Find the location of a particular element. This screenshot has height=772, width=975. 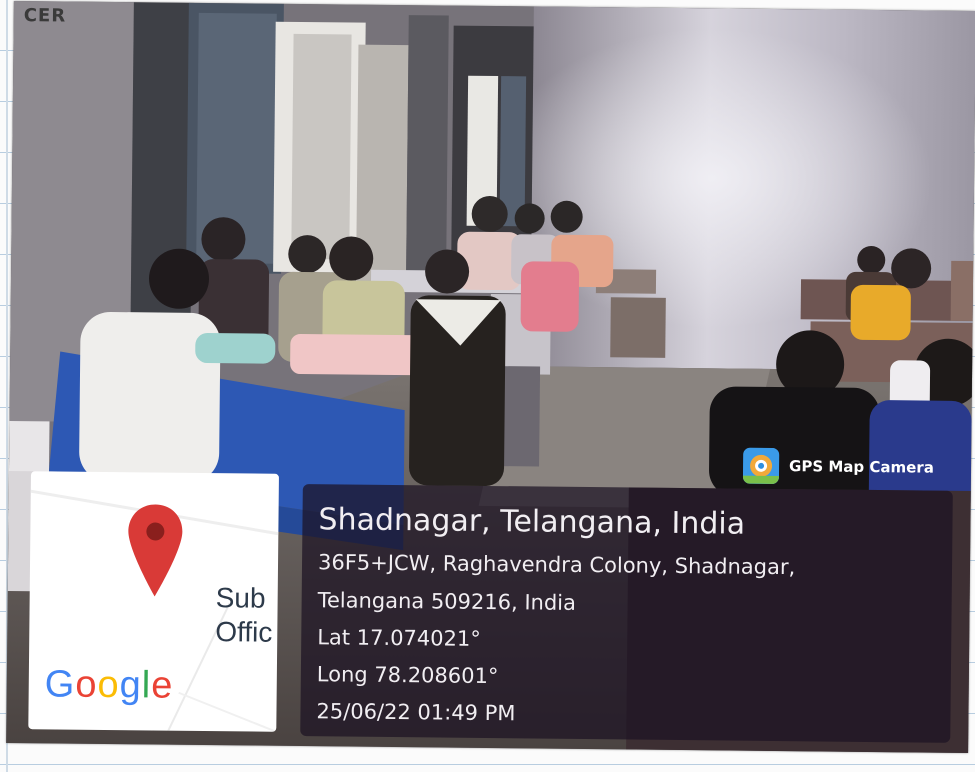

map-pin-icon is located at coordinates (155, 550).